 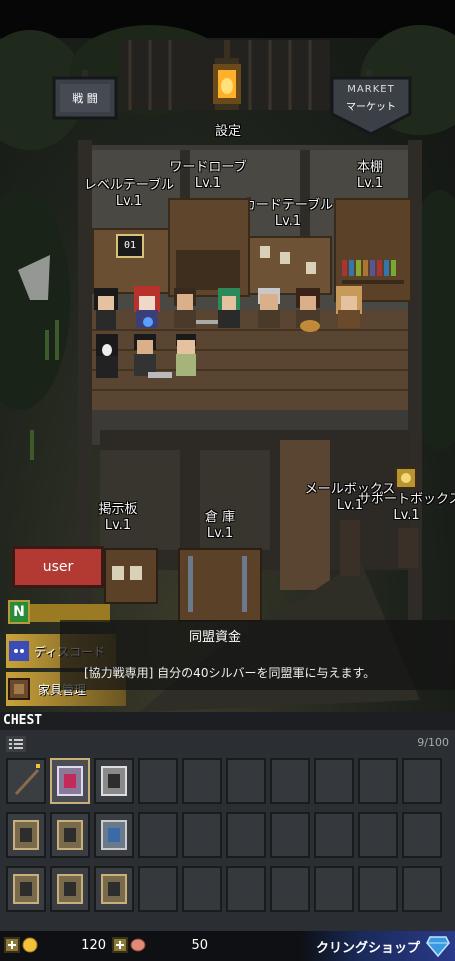 What do you see at coordinates (406, 478) in the screenshot?
I see `support-coin-icon` at bounding box center [406, 478].